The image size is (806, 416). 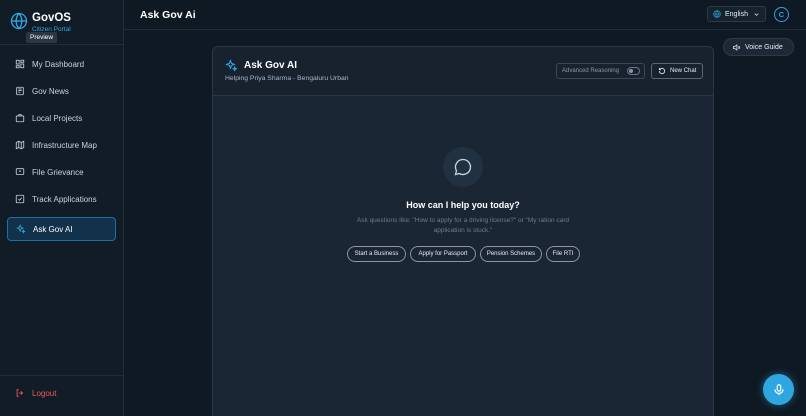 I want to click on sidebar-item-track-applications: Track Applications, so click(x=61, y=199).